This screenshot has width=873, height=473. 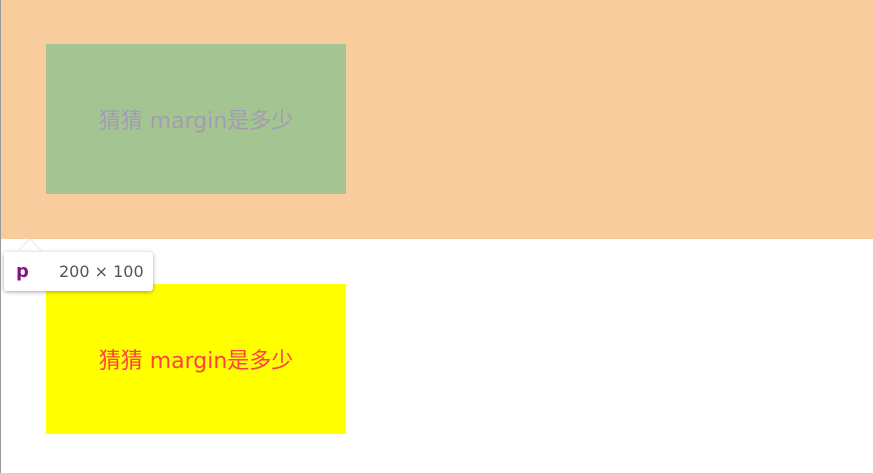 What do you see at coordinates (22, 271) in the screenshot?
I see `tooltip-tag-name: p` at bounding box center [22, 271].